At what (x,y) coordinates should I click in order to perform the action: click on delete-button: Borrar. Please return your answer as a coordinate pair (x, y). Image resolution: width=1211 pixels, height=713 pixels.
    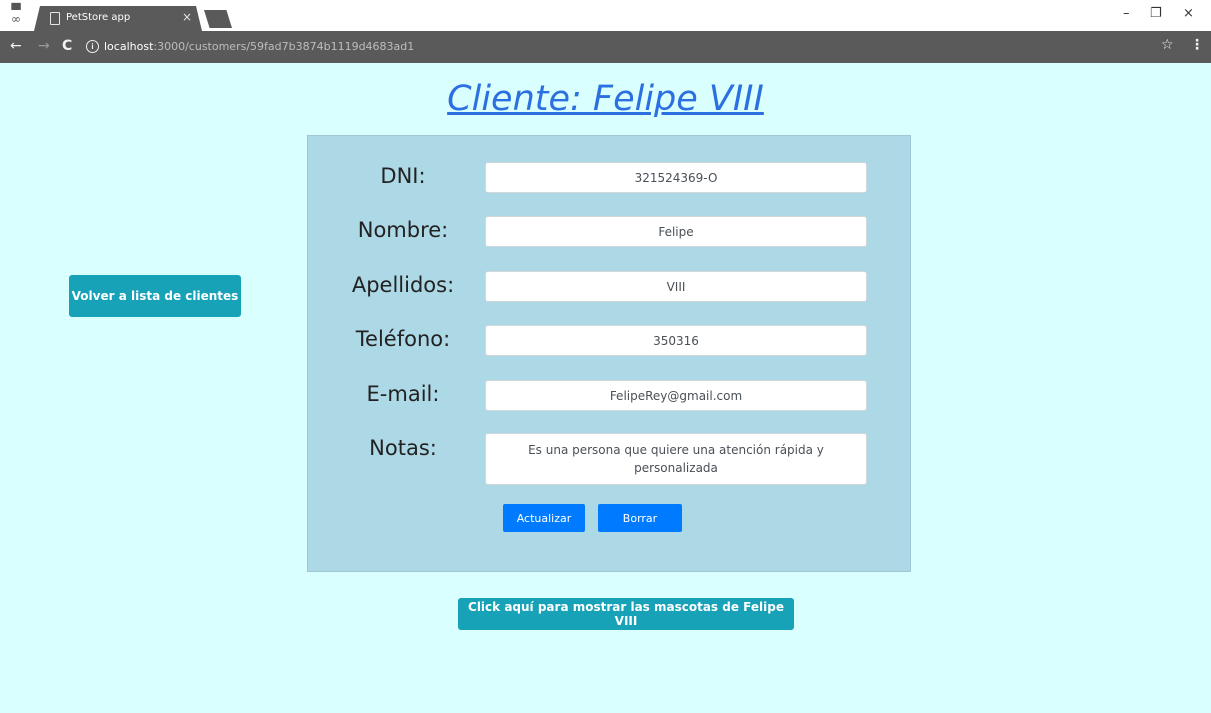
    Looking at the image, I should click on (640, 518).